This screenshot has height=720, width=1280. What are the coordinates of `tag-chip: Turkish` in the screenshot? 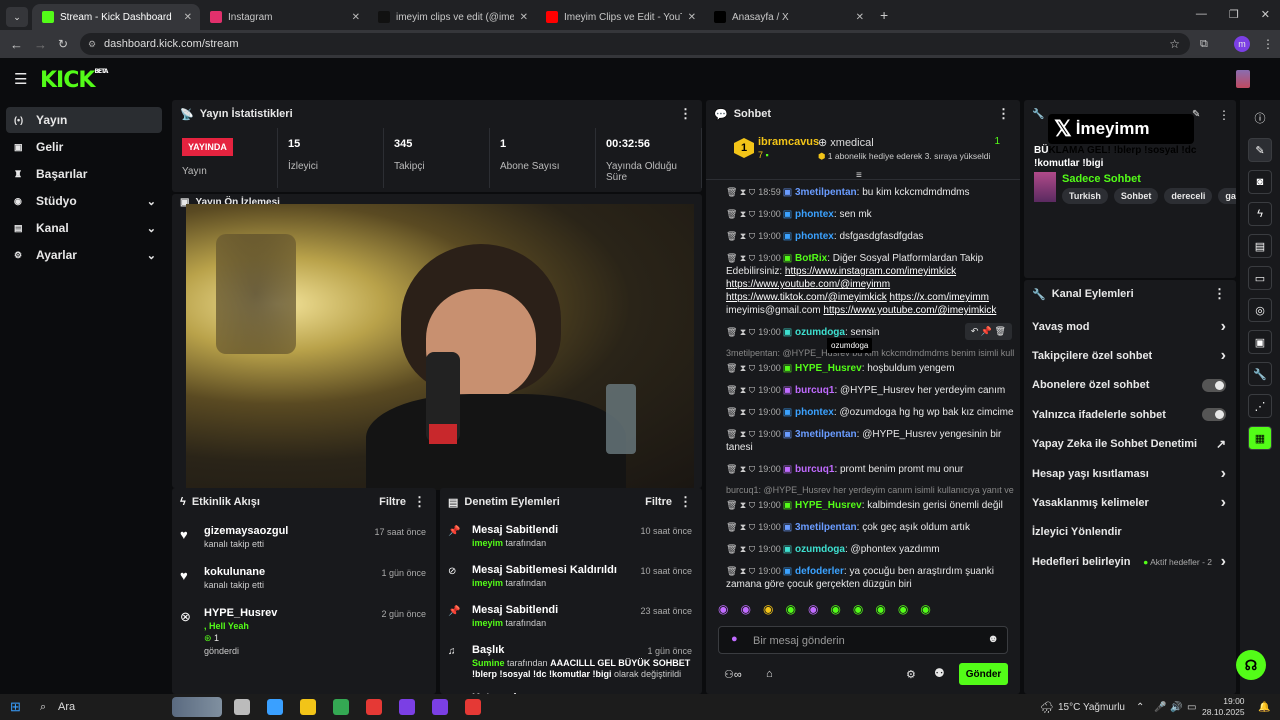 It's located at (1085, 196).